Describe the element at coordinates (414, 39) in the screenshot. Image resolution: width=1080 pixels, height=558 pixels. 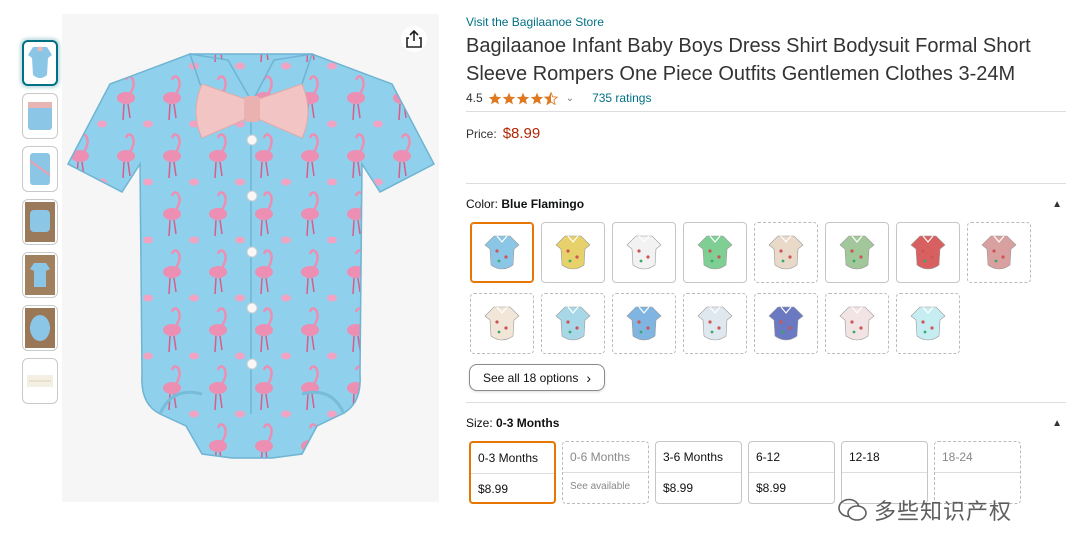
I see `share-icon` at that location.